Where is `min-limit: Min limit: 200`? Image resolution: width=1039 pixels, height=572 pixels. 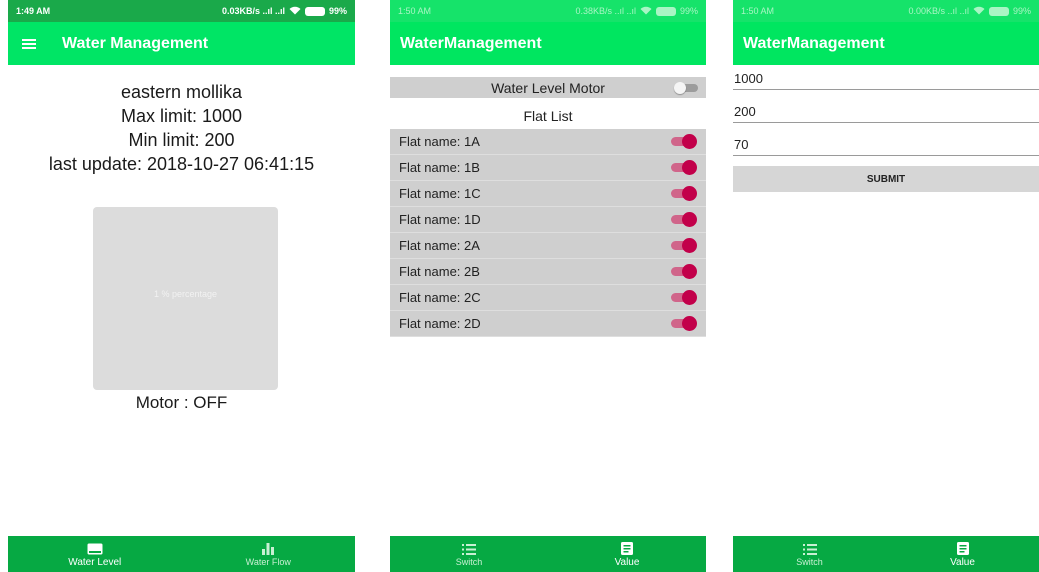
min-limit: Min limit: 200 is located at coordinates (181, 140).